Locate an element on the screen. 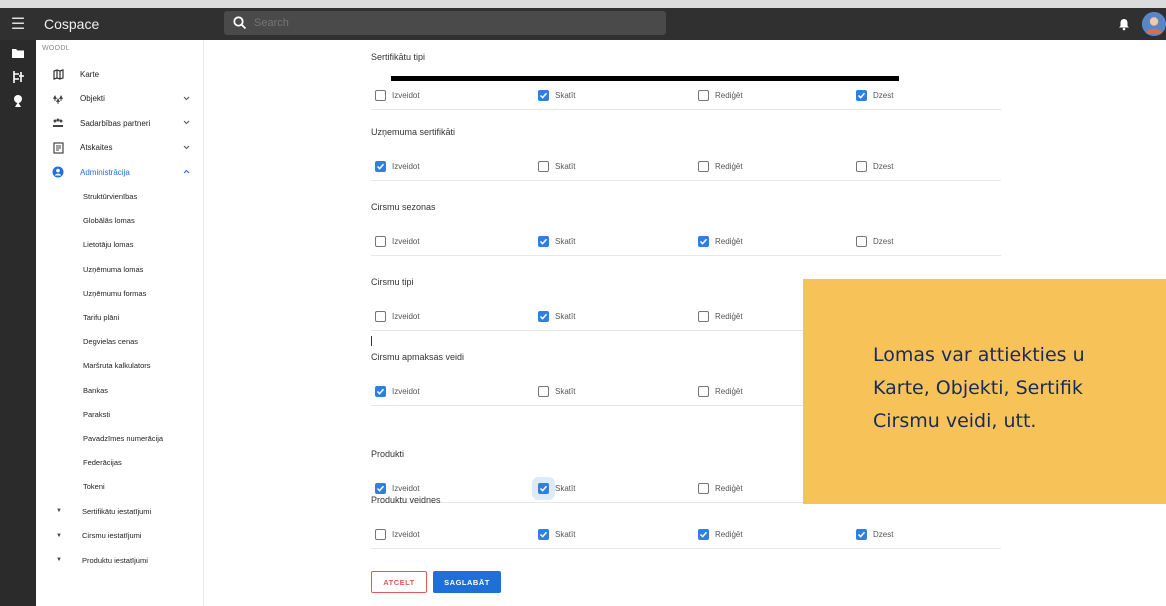  sidebar-subitem-pavadzimes-numeracija: Pavadzīmes numerācija is located at coordinates (119, 438).